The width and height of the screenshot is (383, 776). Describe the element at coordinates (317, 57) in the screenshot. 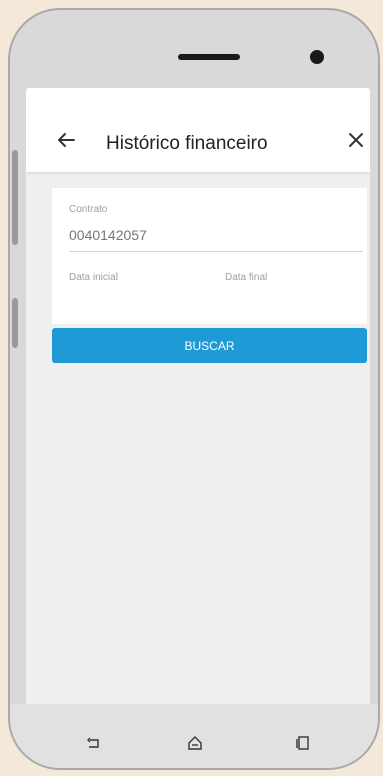

I see `camera` at that location.